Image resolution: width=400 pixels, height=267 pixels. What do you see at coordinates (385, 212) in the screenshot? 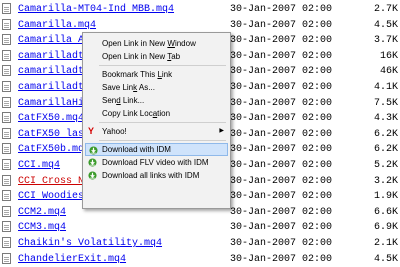
I see `file-size: 6.6K` at bounding box center [385, 212].